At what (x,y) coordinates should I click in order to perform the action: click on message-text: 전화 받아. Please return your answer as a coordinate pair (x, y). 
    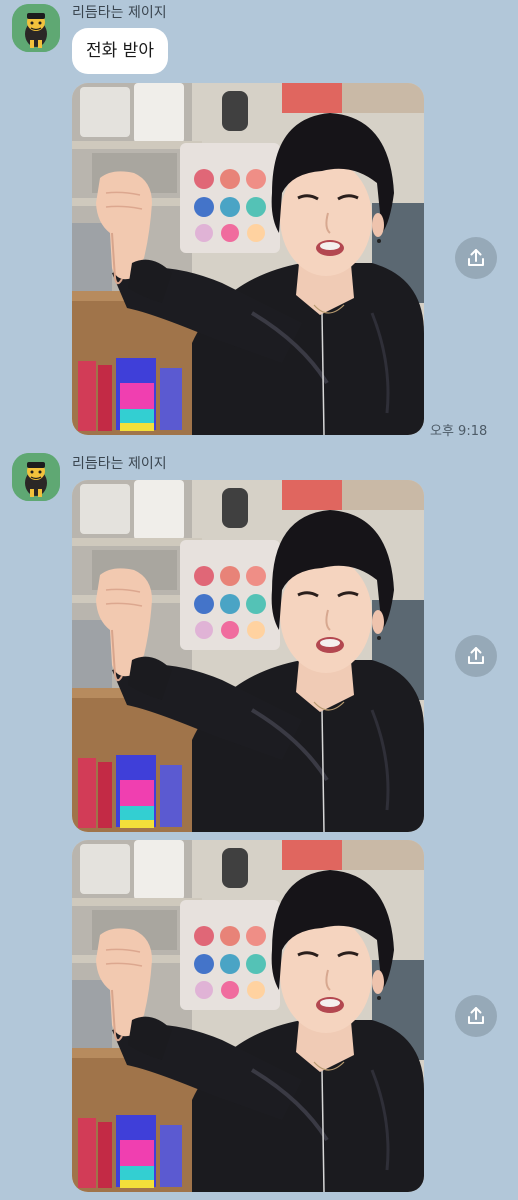
    Looking at the image, I should click on (120, 51).